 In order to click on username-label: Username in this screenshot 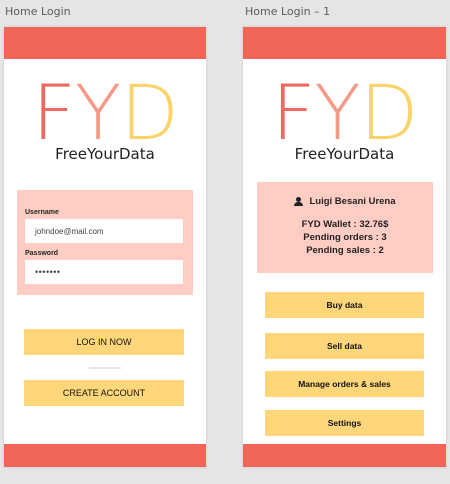, I will do `click(42, 212)`.